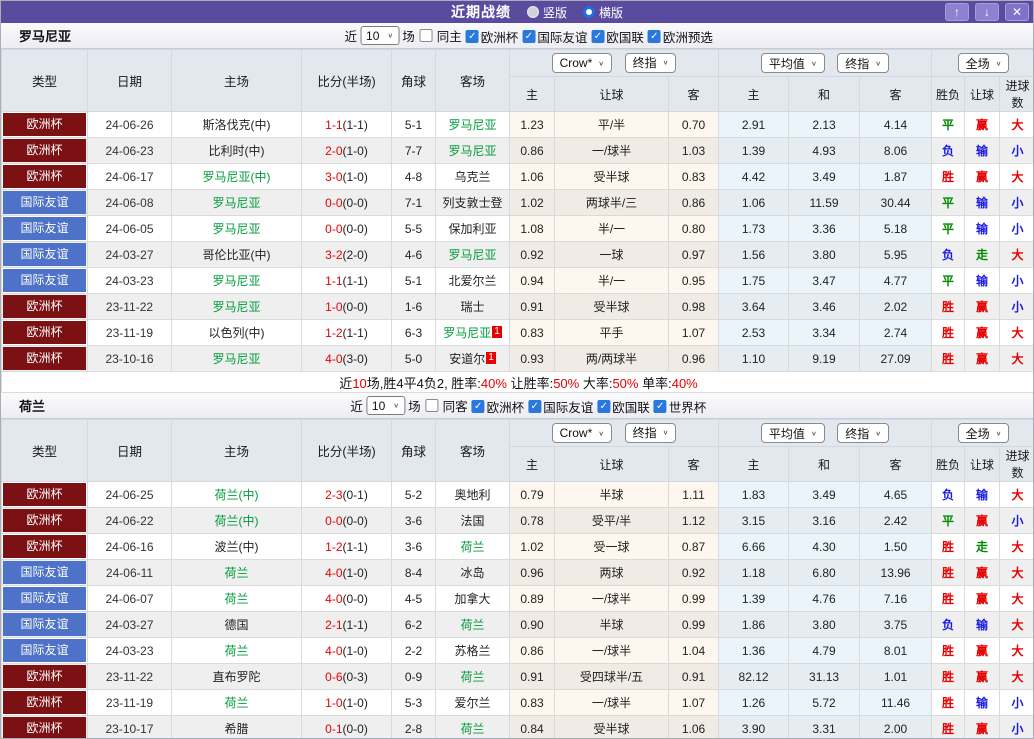 This screenshot has height=739, width=1034. I want to click on result-wdl: 平, so click(948, 520).